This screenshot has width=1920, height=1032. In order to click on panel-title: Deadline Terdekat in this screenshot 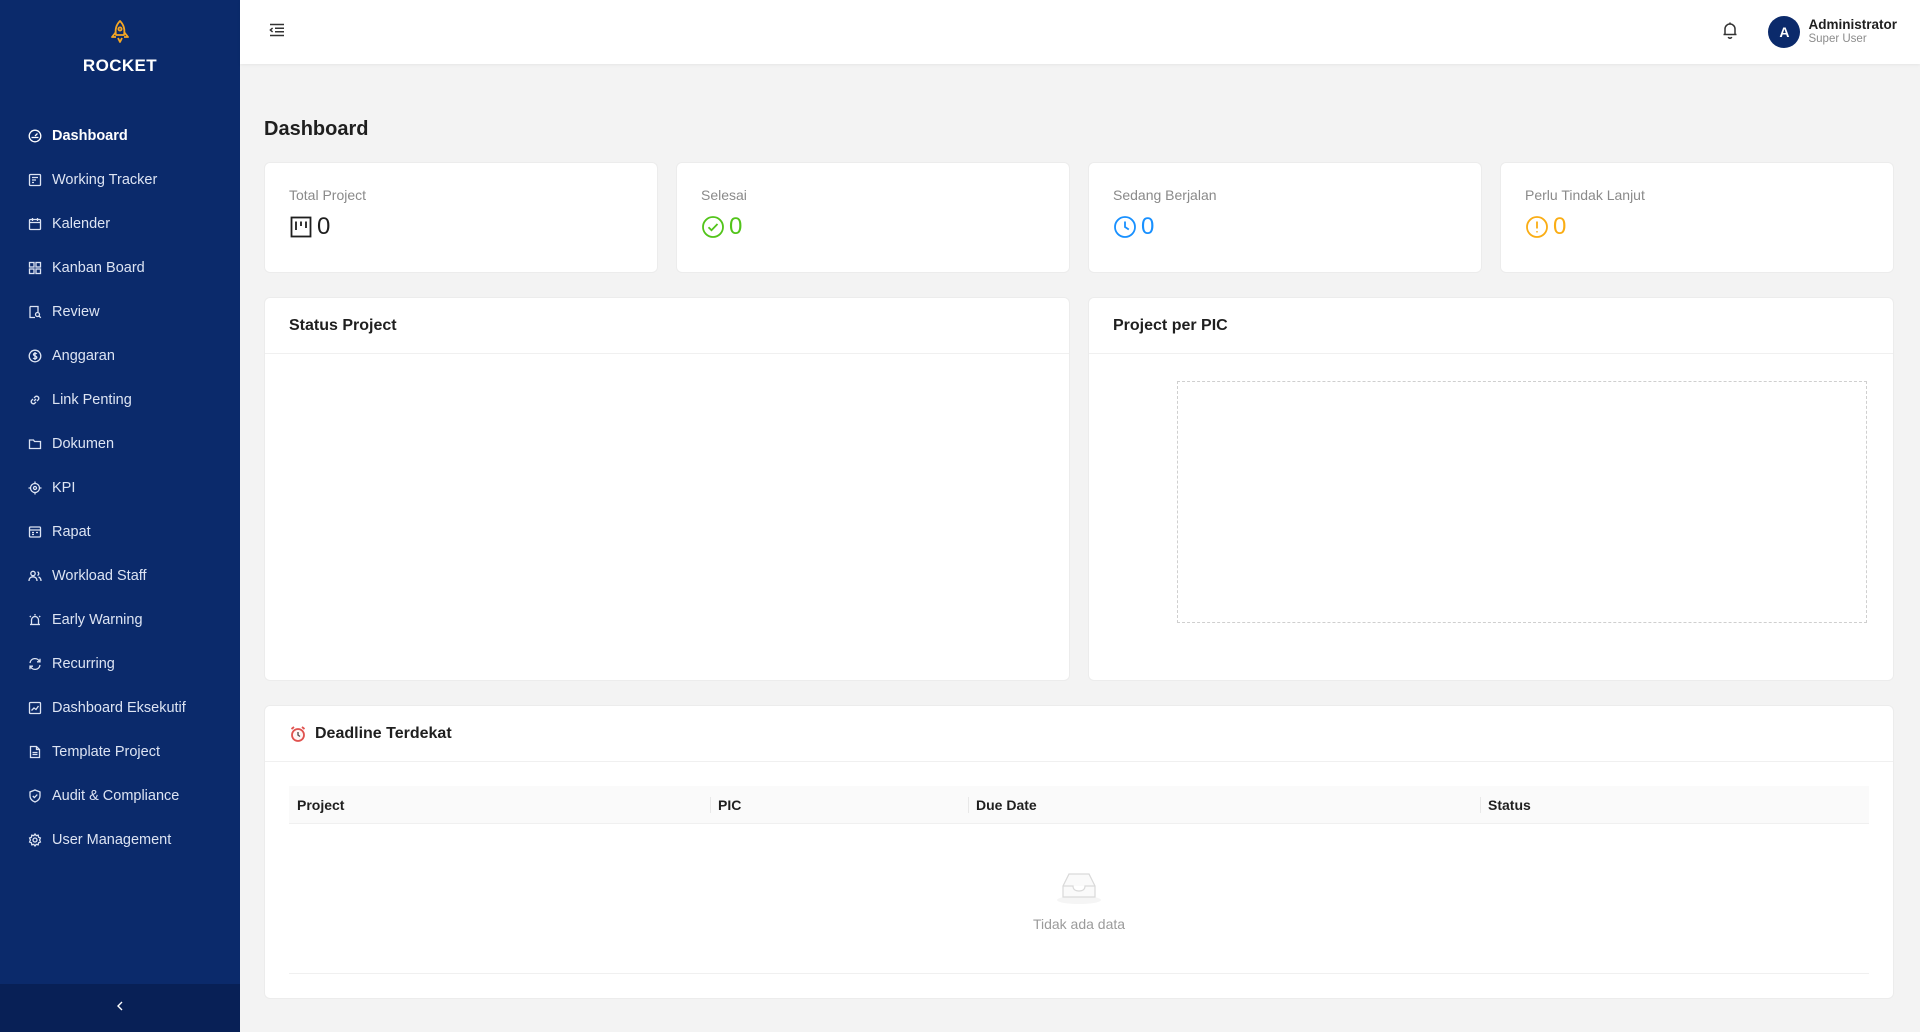, I will do `click(383, 733)`.